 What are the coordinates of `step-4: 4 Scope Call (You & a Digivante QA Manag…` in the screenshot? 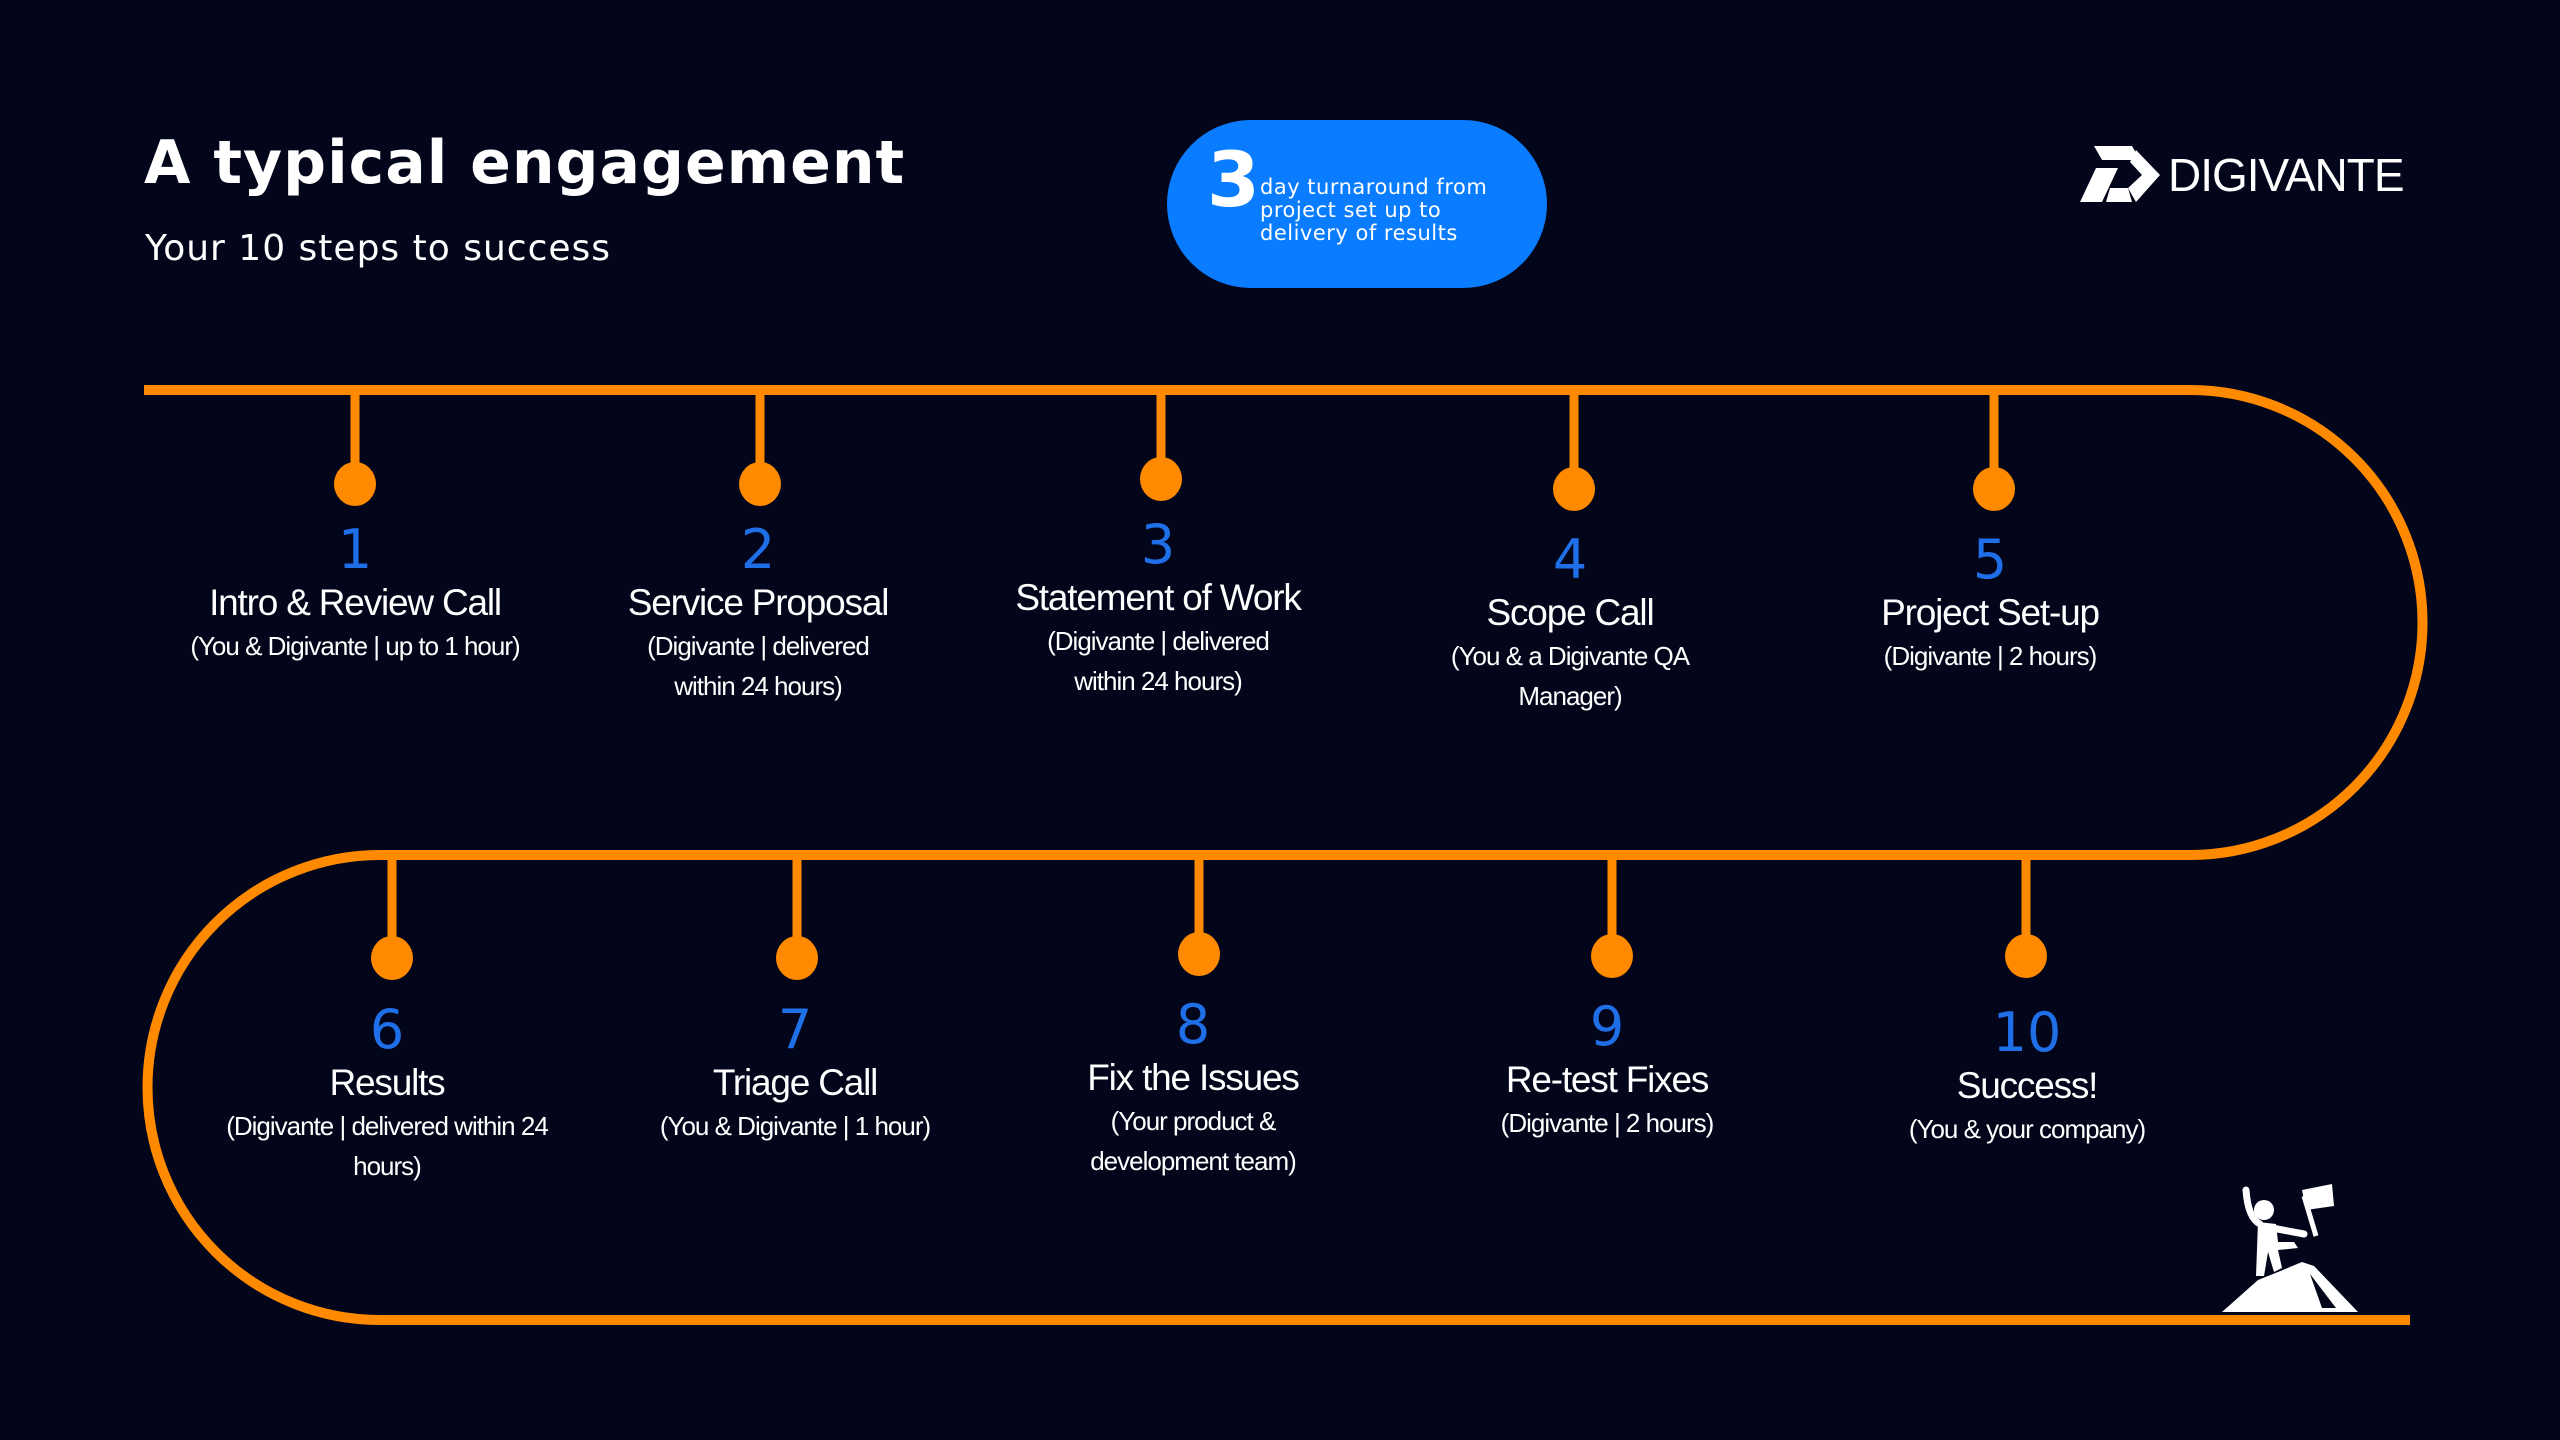 It's located at (1570, 623).